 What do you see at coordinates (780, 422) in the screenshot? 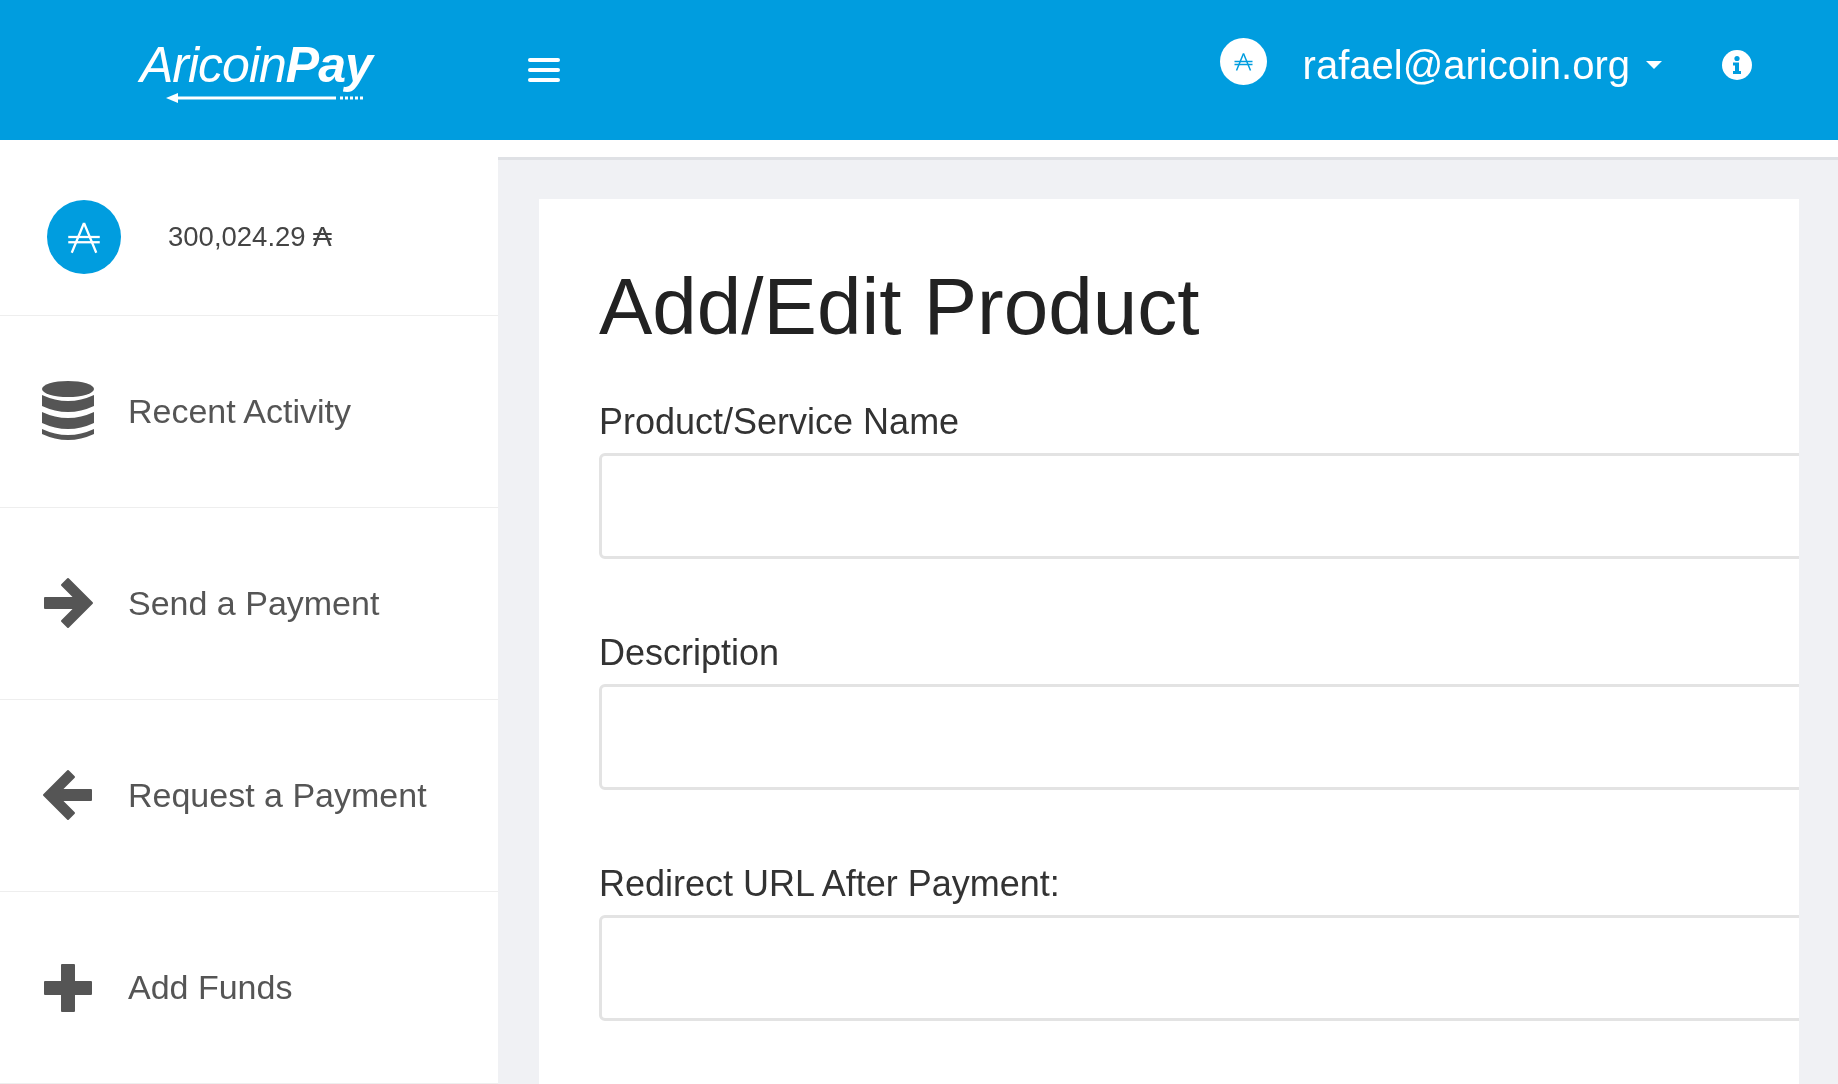
I see `field-label: Product/Service Name` at bounding box center [780, 422].